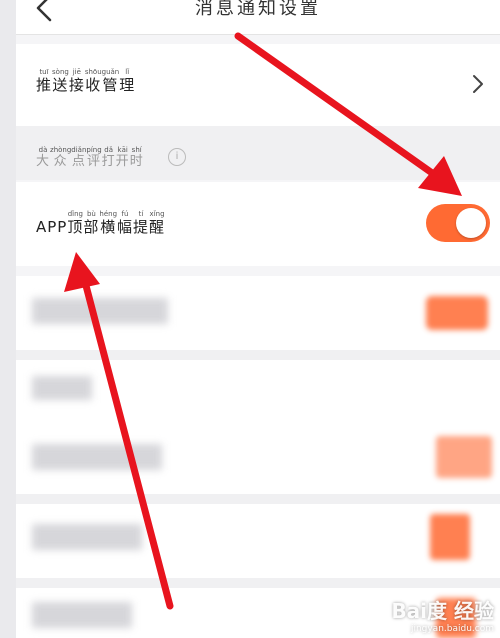 The width and height of the screenshot is (500, 638). I want to click on section-title-open-time: 大dà众zhòng点diǎn评píng打dǎ开kāi时shí, so click(90, 157).